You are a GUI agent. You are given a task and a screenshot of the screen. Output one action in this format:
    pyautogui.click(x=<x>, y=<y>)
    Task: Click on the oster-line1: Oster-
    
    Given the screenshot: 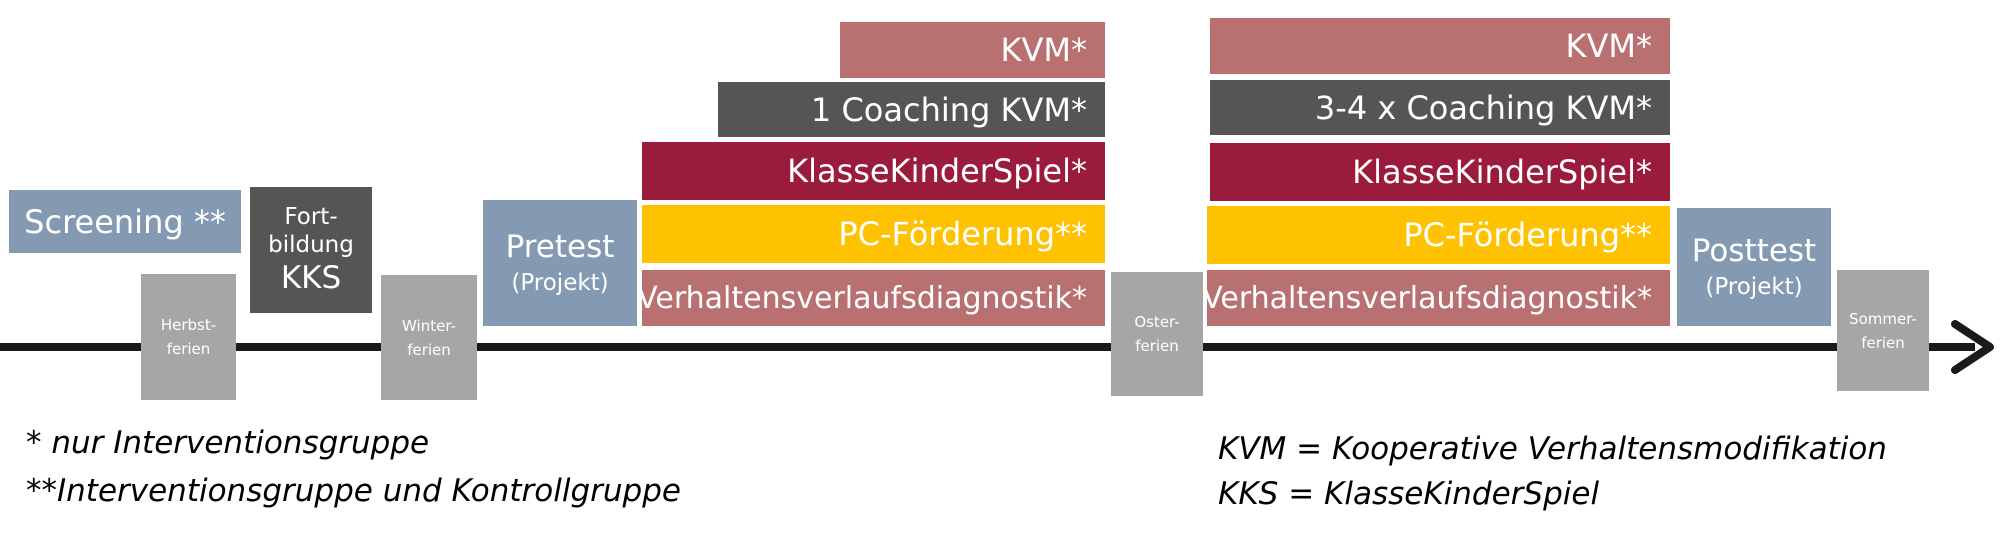 What is the action you would take?
    pyautogui.click(x=1157, y=322)
    